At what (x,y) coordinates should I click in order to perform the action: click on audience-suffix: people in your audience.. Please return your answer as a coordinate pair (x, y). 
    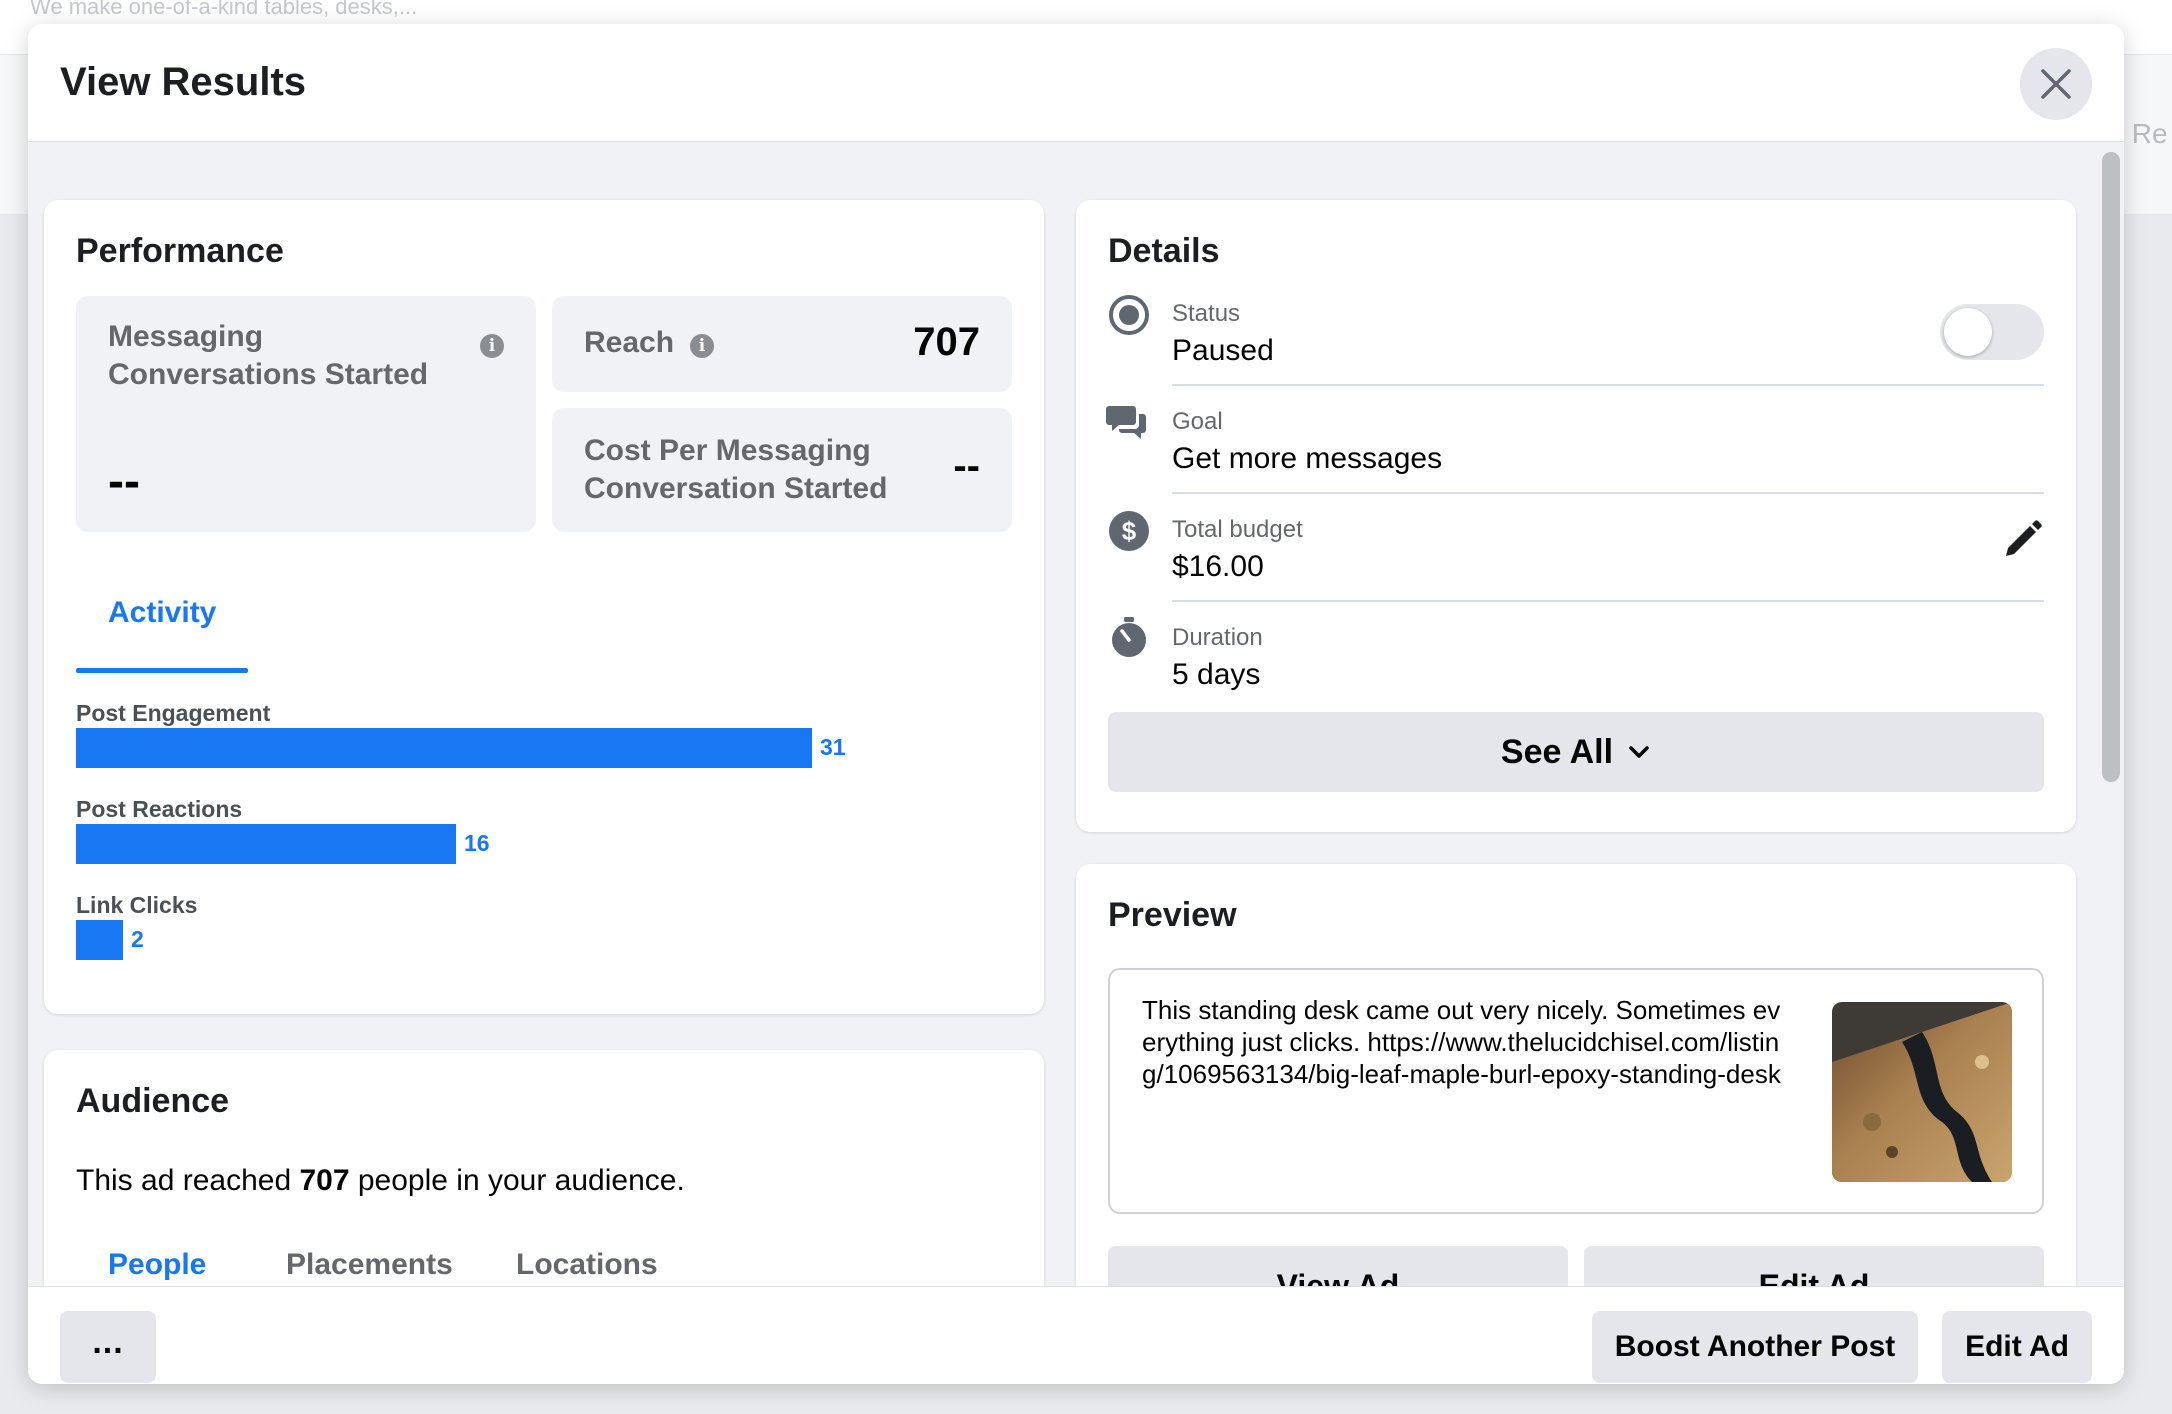
    Looking at the image, I should click on (517, 1180).